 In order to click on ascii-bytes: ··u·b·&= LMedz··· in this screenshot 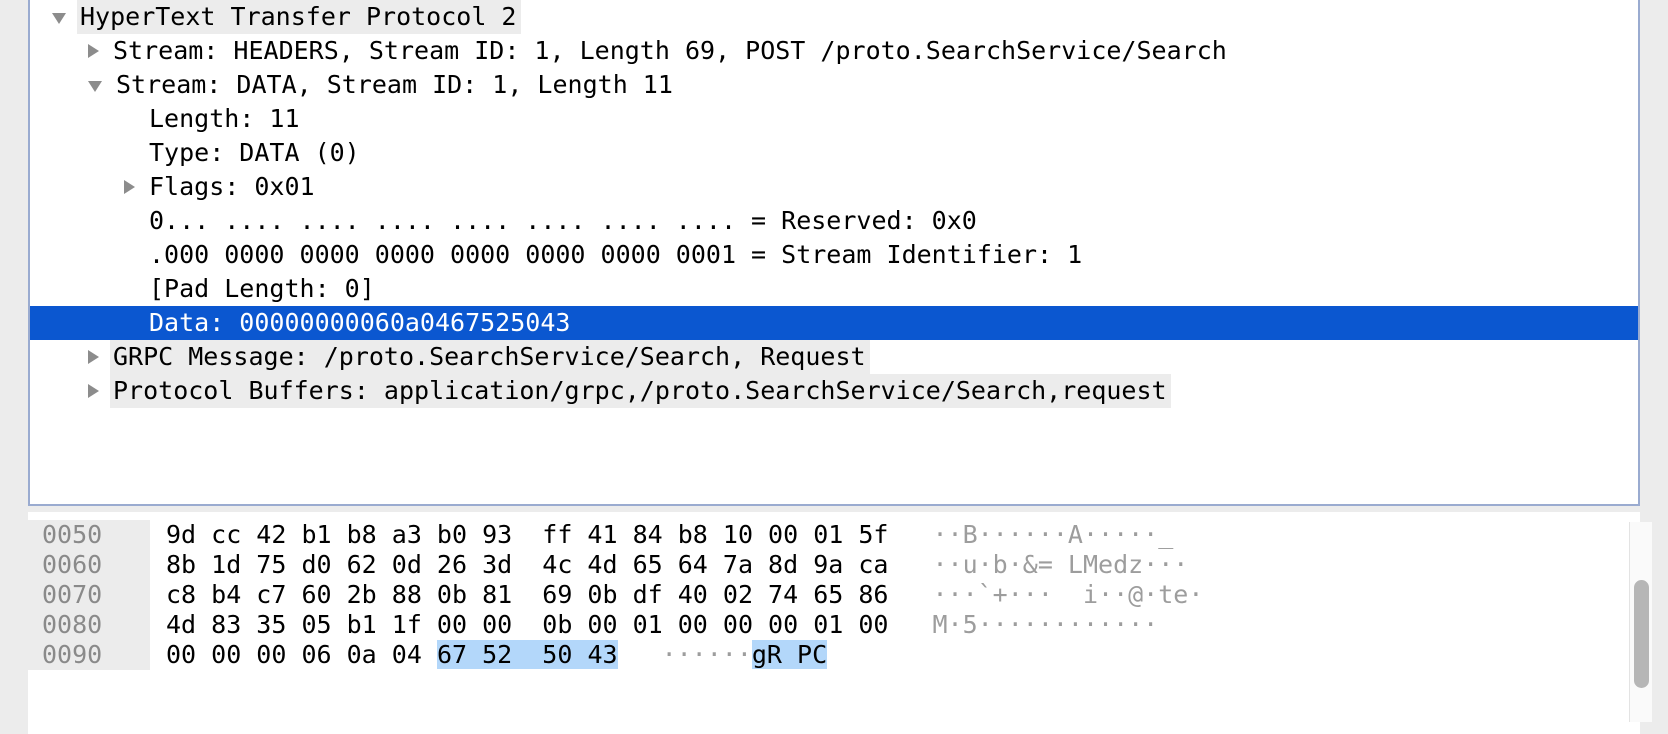, I will do `click(1060, 565)`.